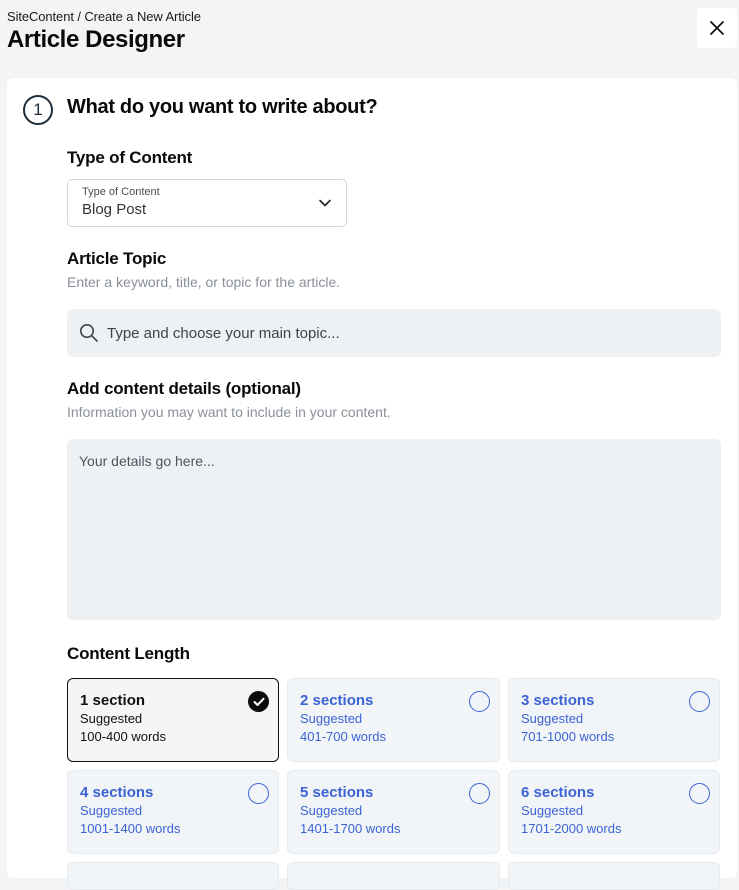 This screenshot has height=890, width=739. Describe the element at coordinates (130, 828) in the screenshot. I see `length-option-words: 1001-1400 words` at that location.